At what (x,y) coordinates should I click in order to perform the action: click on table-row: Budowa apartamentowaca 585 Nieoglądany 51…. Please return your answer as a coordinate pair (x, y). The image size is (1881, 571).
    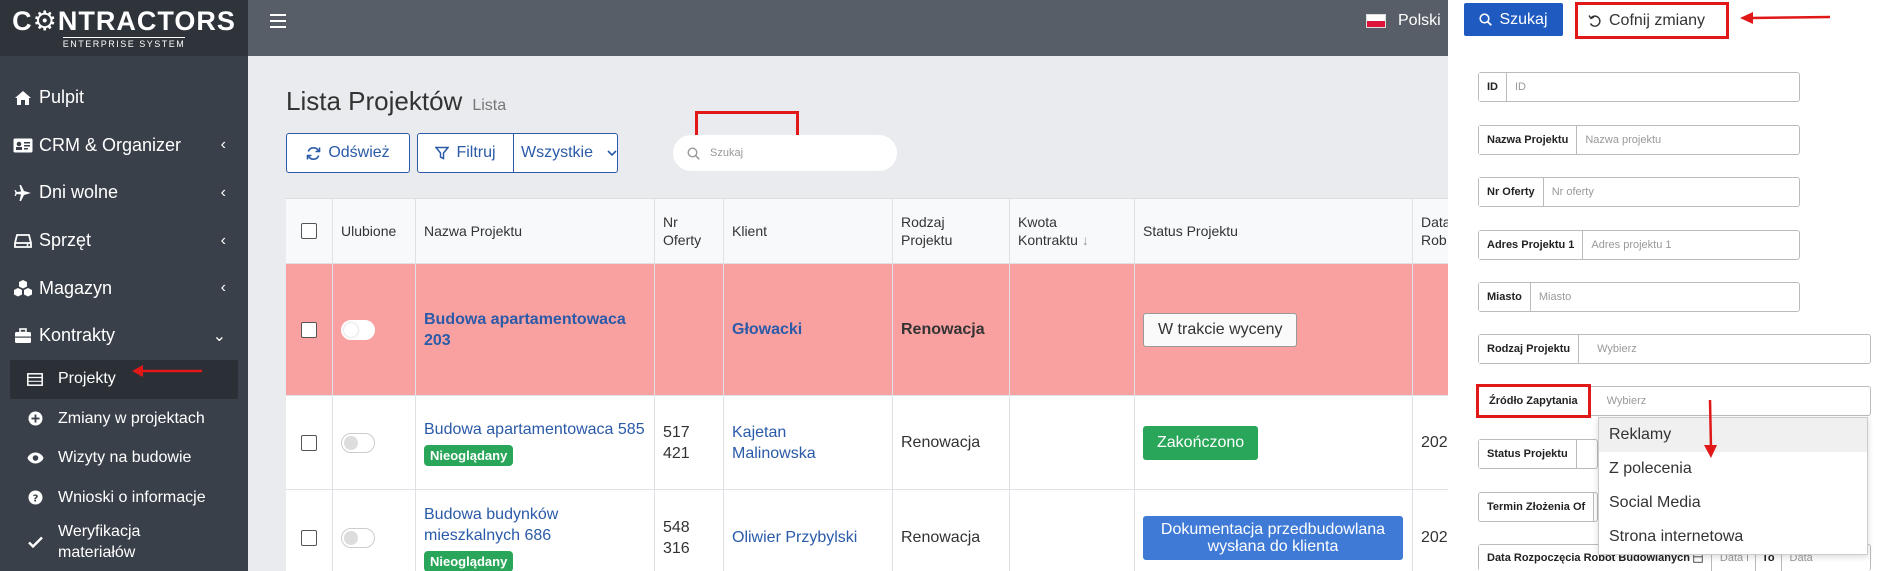
    Looking at the image, I should click on (867, 443).